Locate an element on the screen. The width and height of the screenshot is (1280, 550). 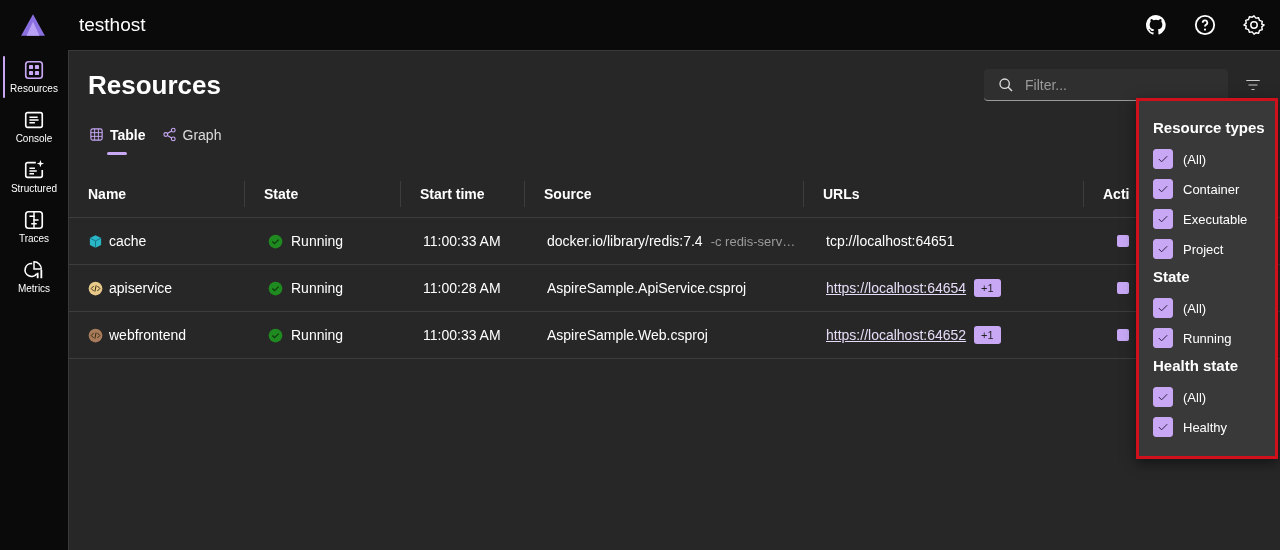
view-tab: Table is located at coordinates (117, 141).